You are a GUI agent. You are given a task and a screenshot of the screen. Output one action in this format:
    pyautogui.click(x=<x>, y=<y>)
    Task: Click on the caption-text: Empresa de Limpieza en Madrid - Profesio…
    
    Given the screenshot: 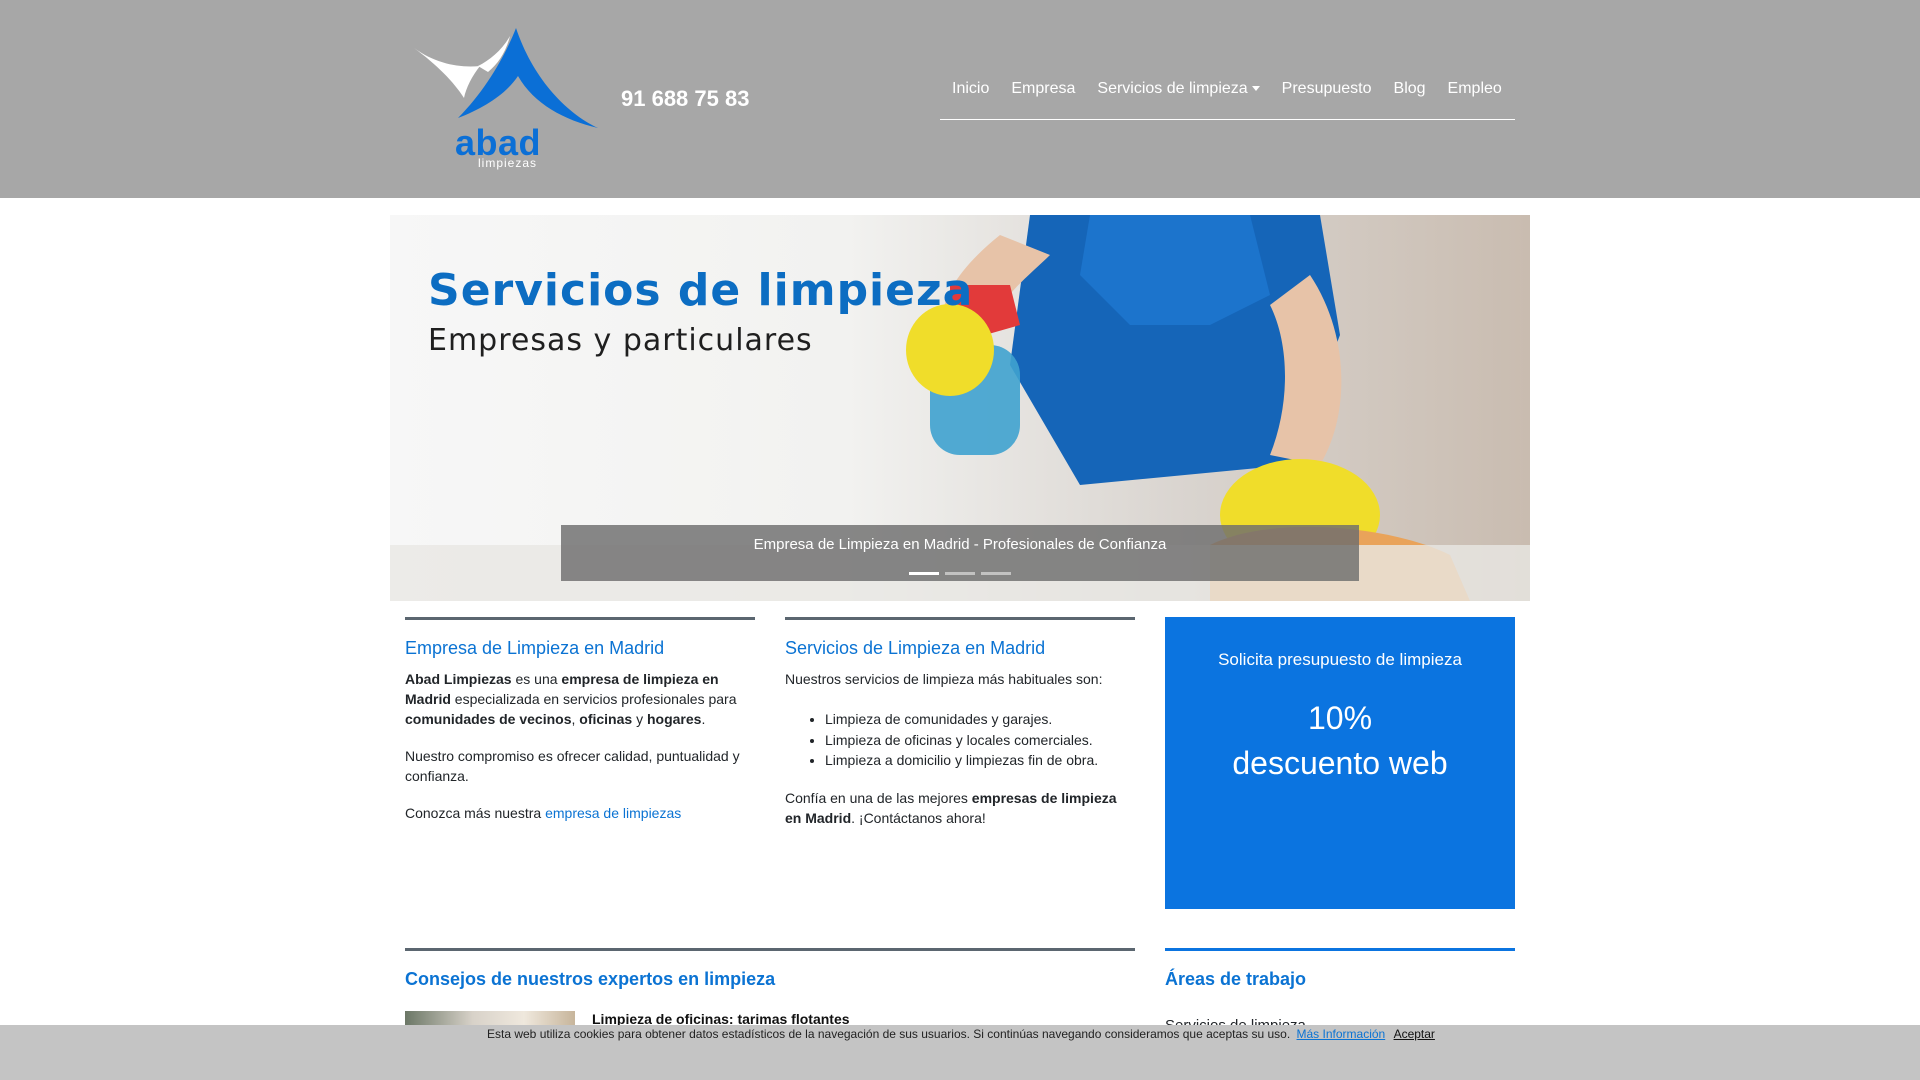 What is the action you would take?
    pyautogui.click(x=960, y=544)
    